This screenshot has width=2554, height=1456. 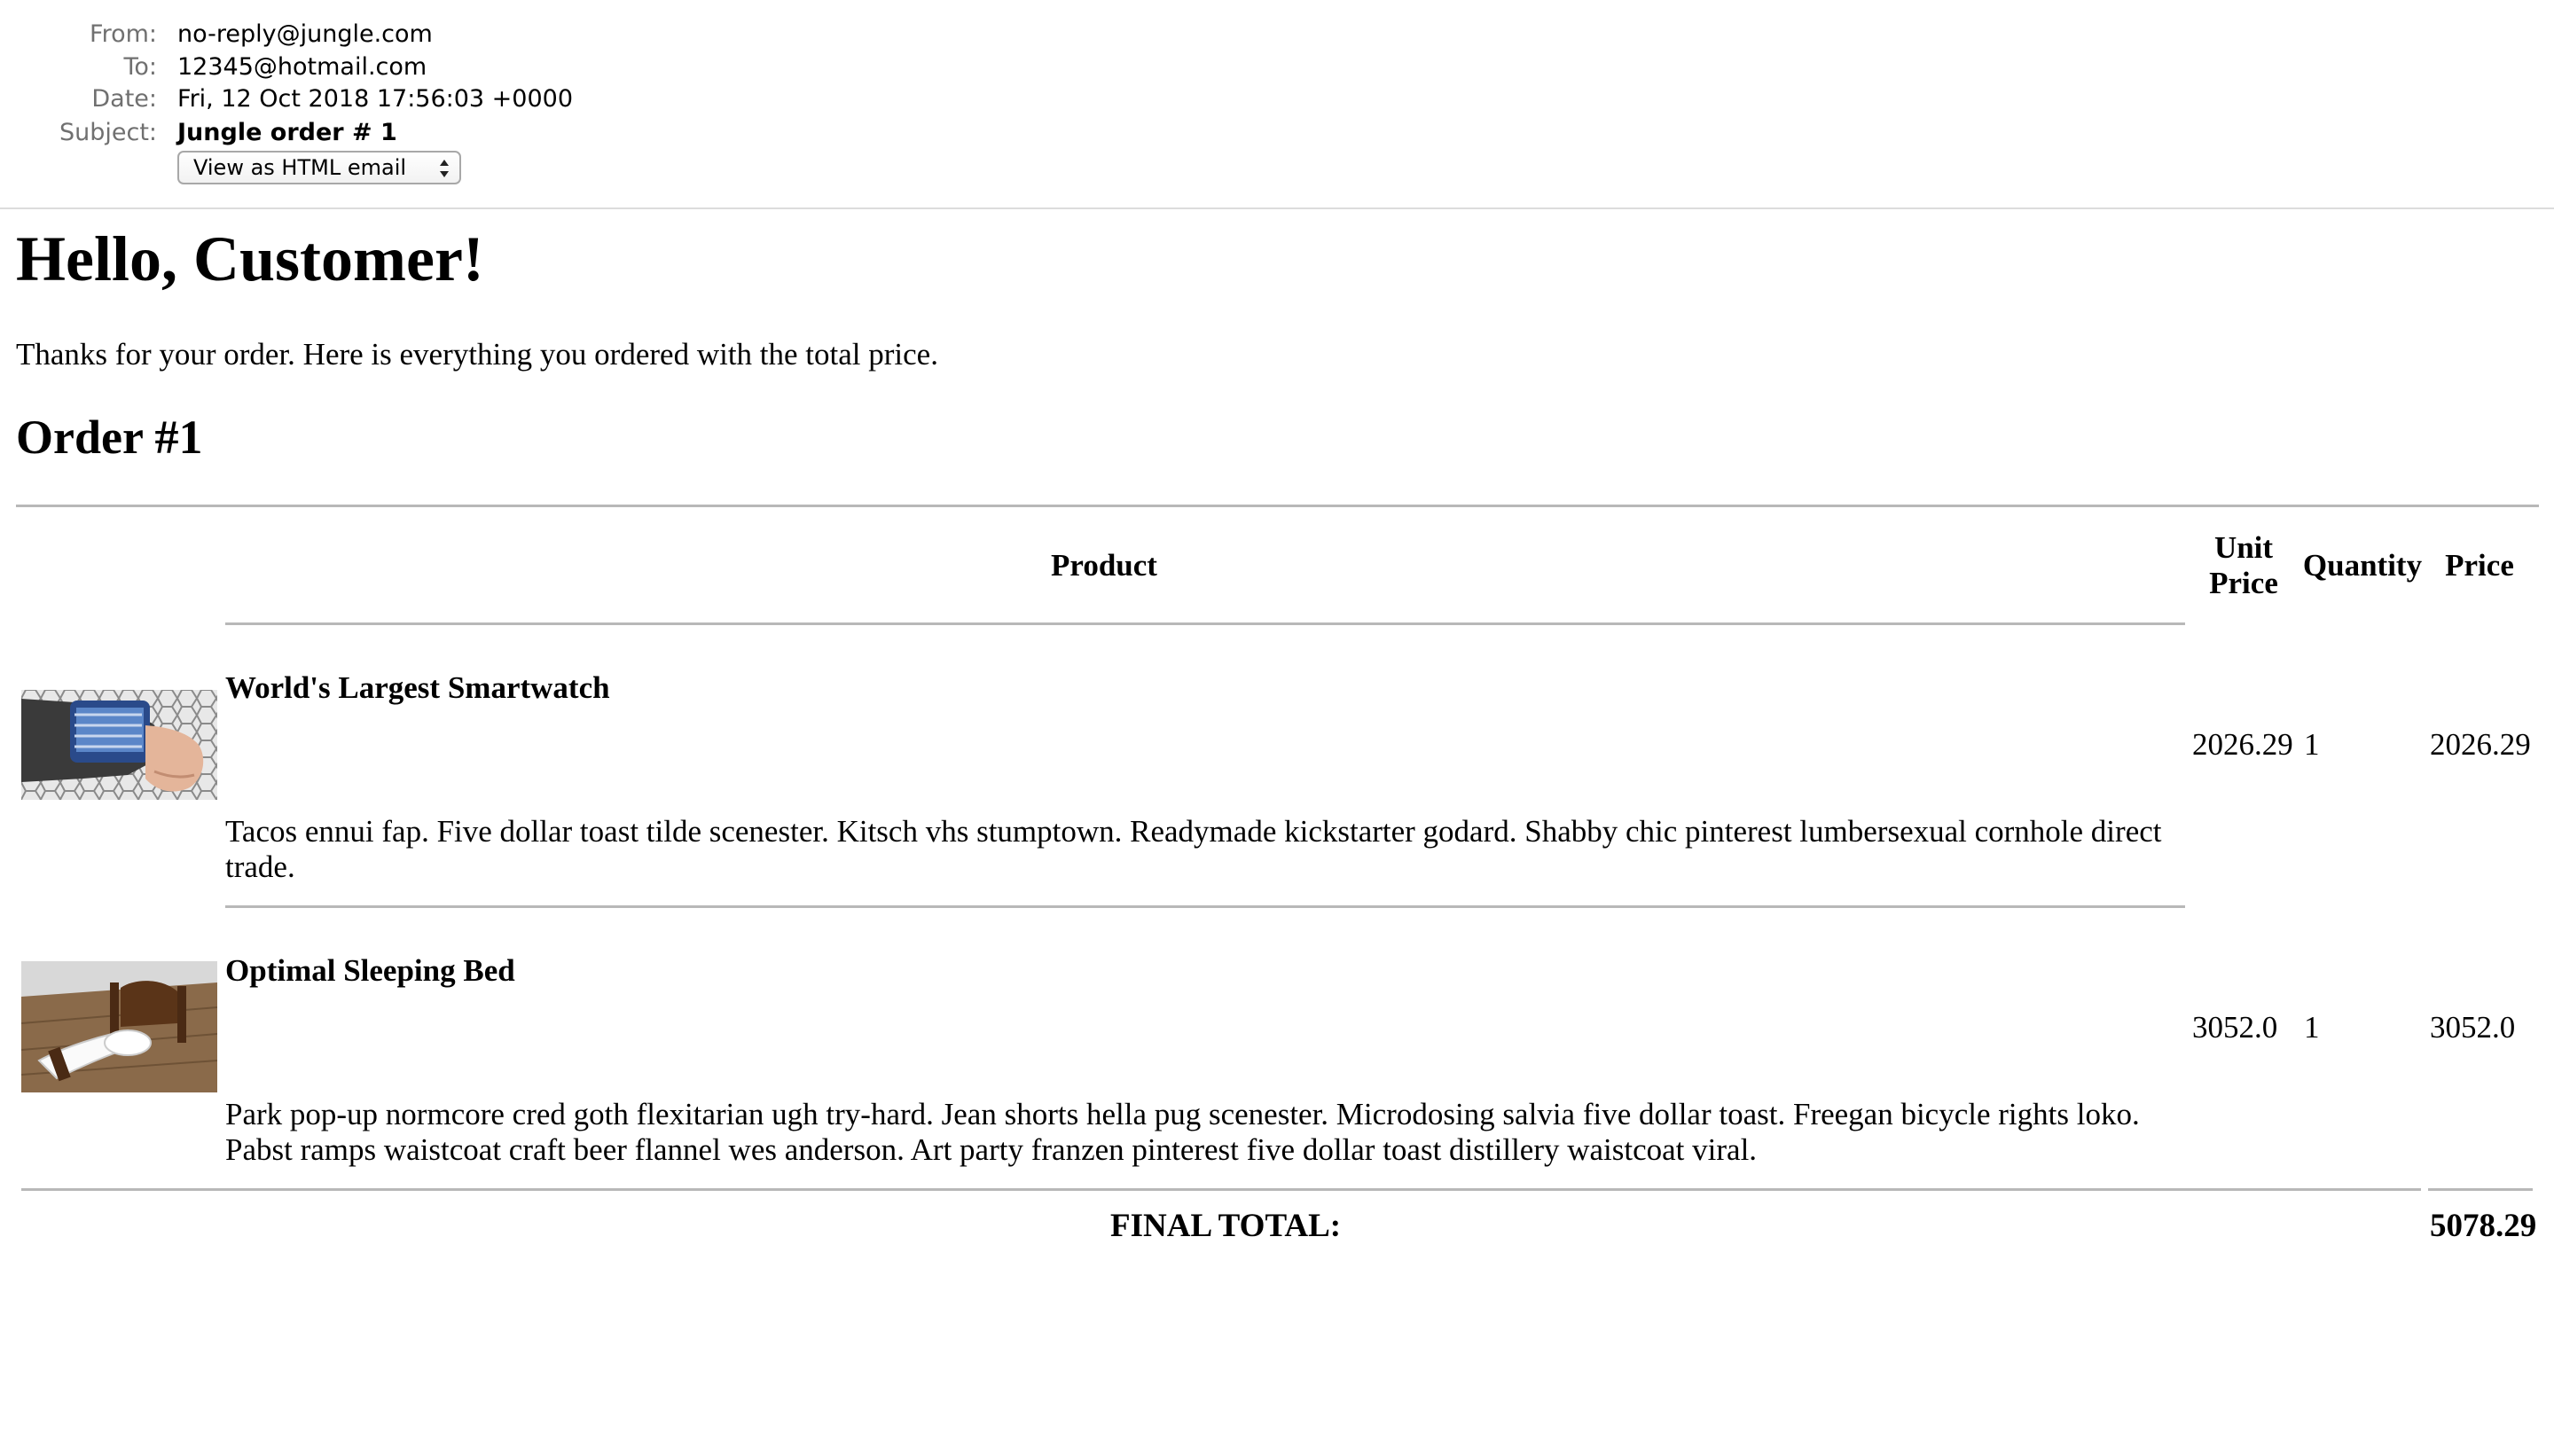 I want to click on header-divider, so click(x=1205, y=623).